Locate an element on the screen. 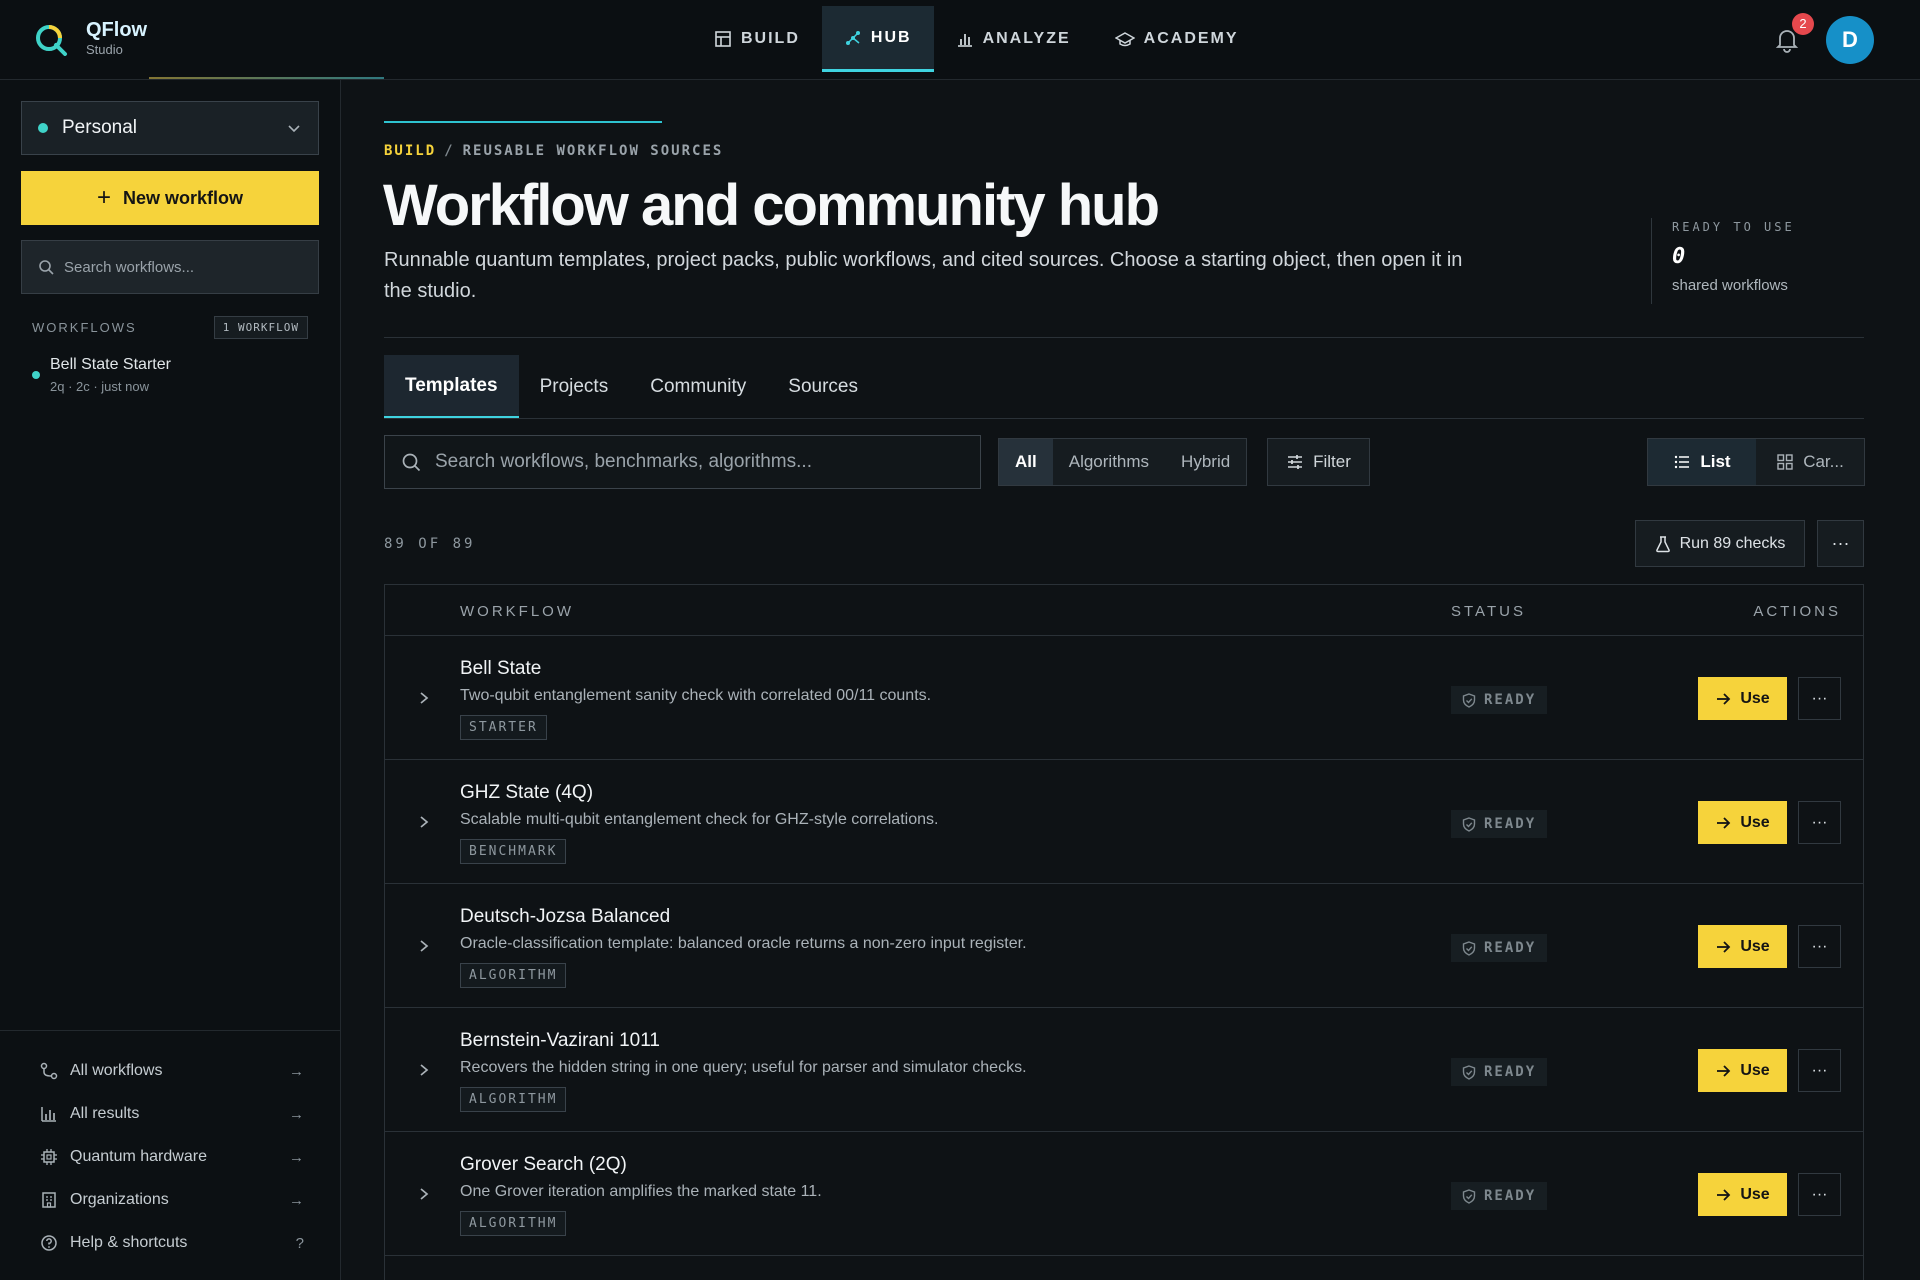  graduation-cap-icon is located at coordinates (1124, 39).